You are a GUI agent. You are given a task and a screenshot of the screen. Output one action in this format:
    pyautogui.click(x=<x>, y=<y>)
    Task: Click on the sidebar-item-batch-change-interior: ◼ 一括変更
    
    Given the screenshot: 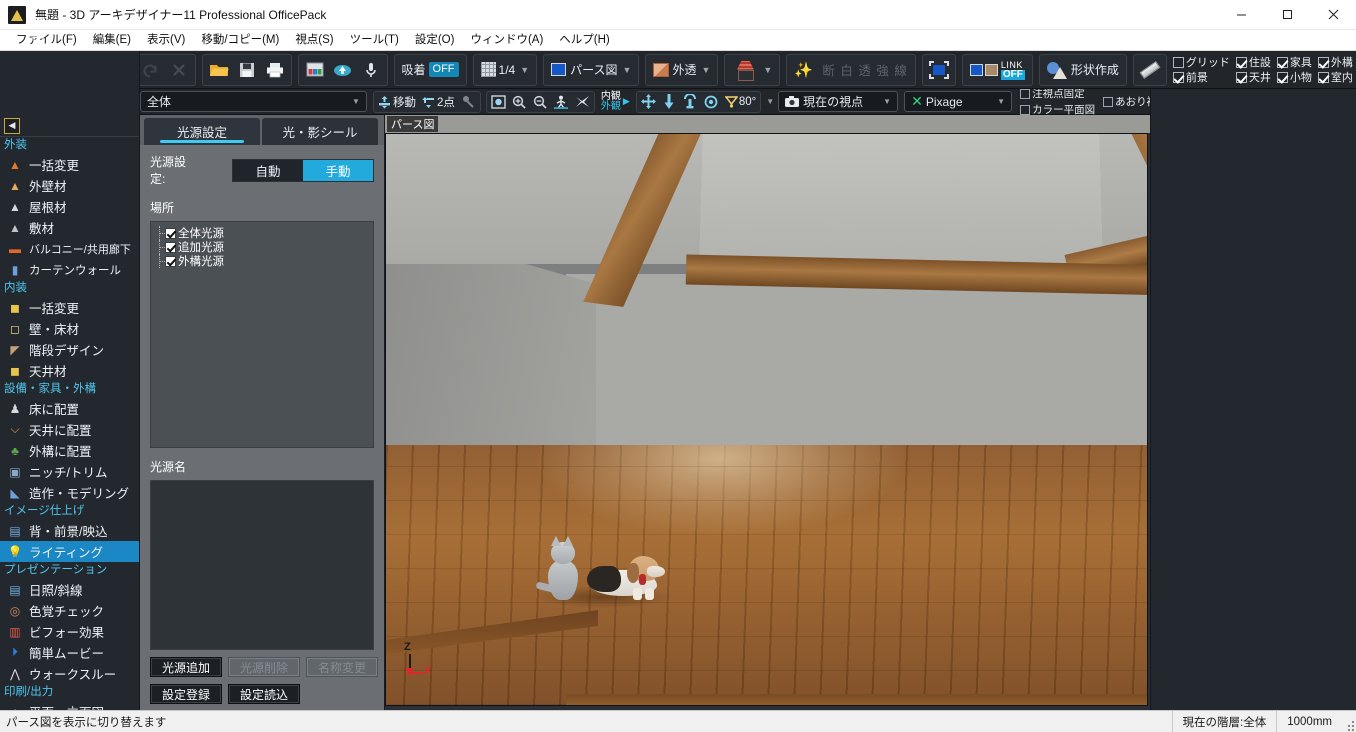 What is the action you would take?
    pyautogui.click(x=69, y=307)
    